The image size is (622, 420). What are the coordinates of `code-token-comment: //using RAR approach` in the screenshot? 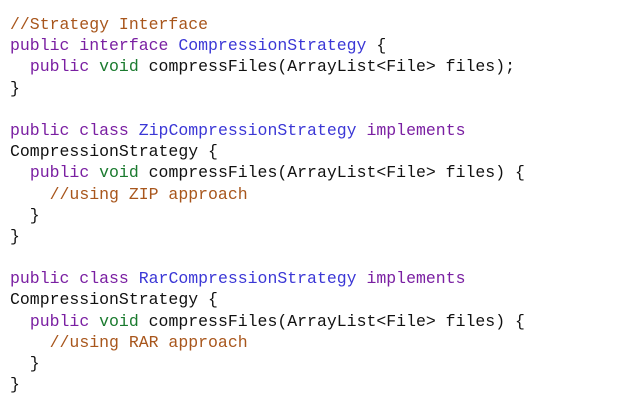 It's located at (148, 342).